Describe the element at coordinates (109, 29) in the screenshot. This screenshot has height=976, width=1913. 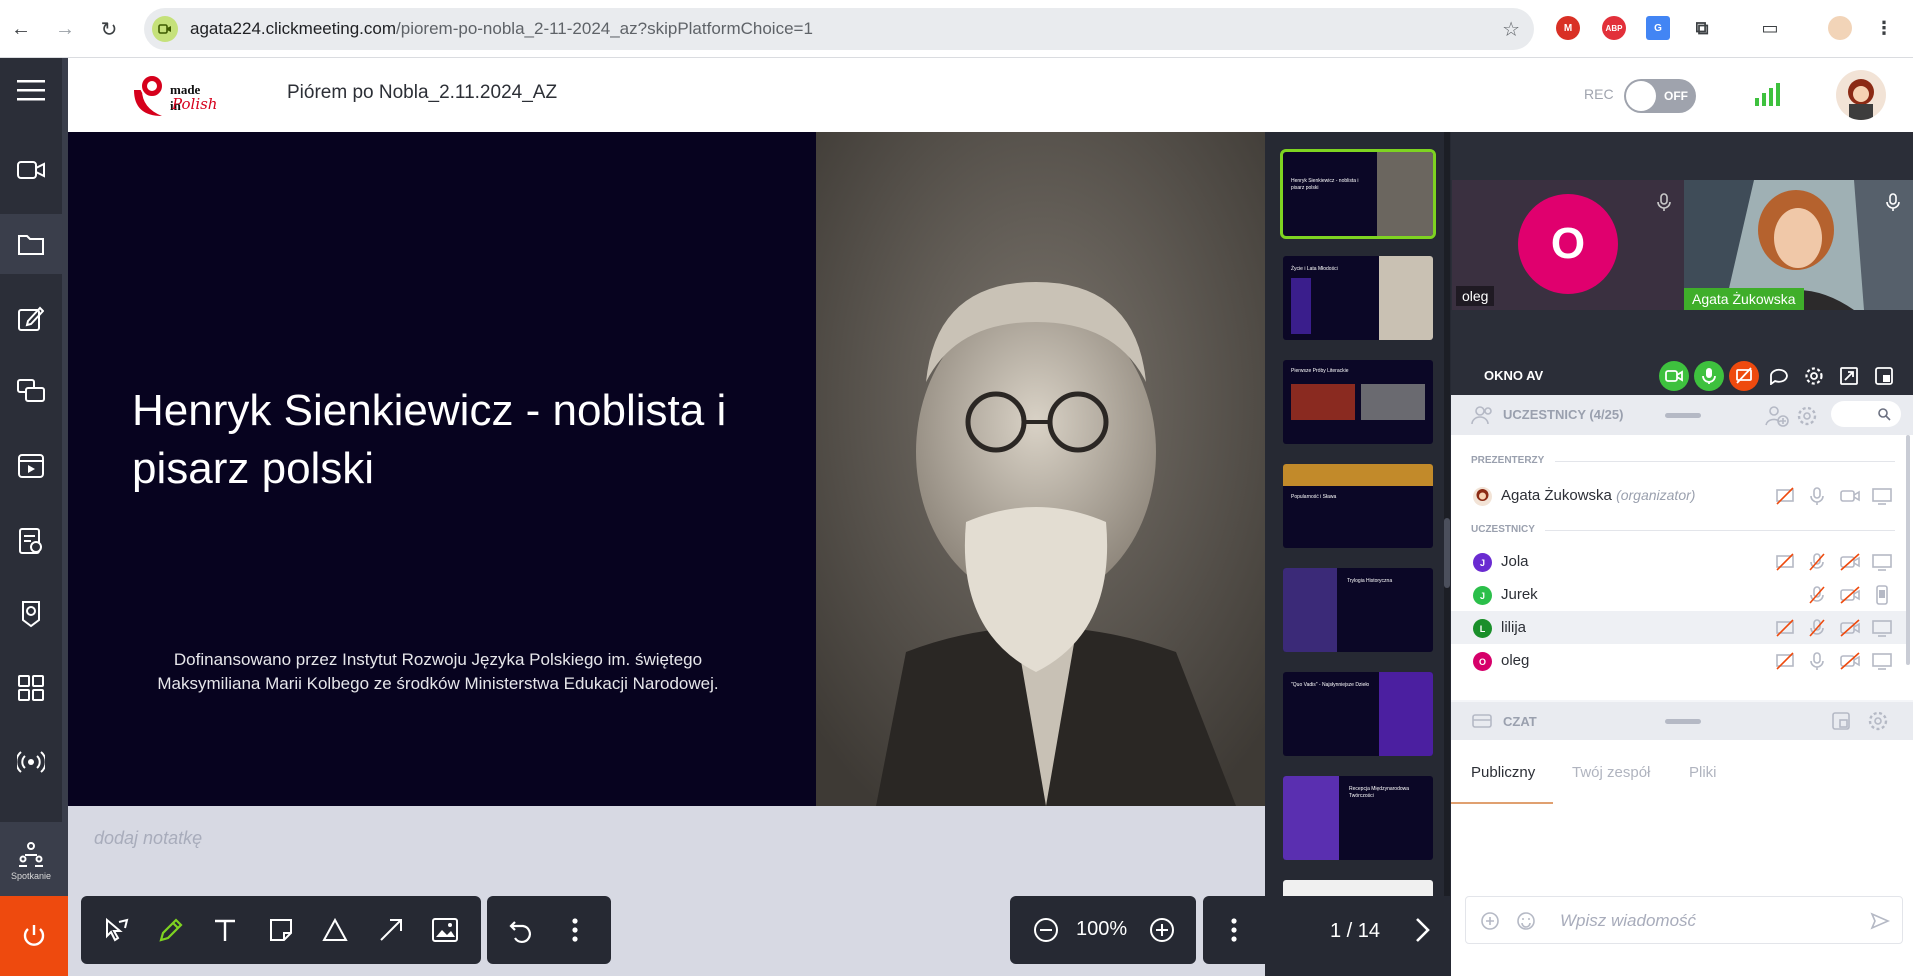
I see `reload-icon: ↻` at that location.